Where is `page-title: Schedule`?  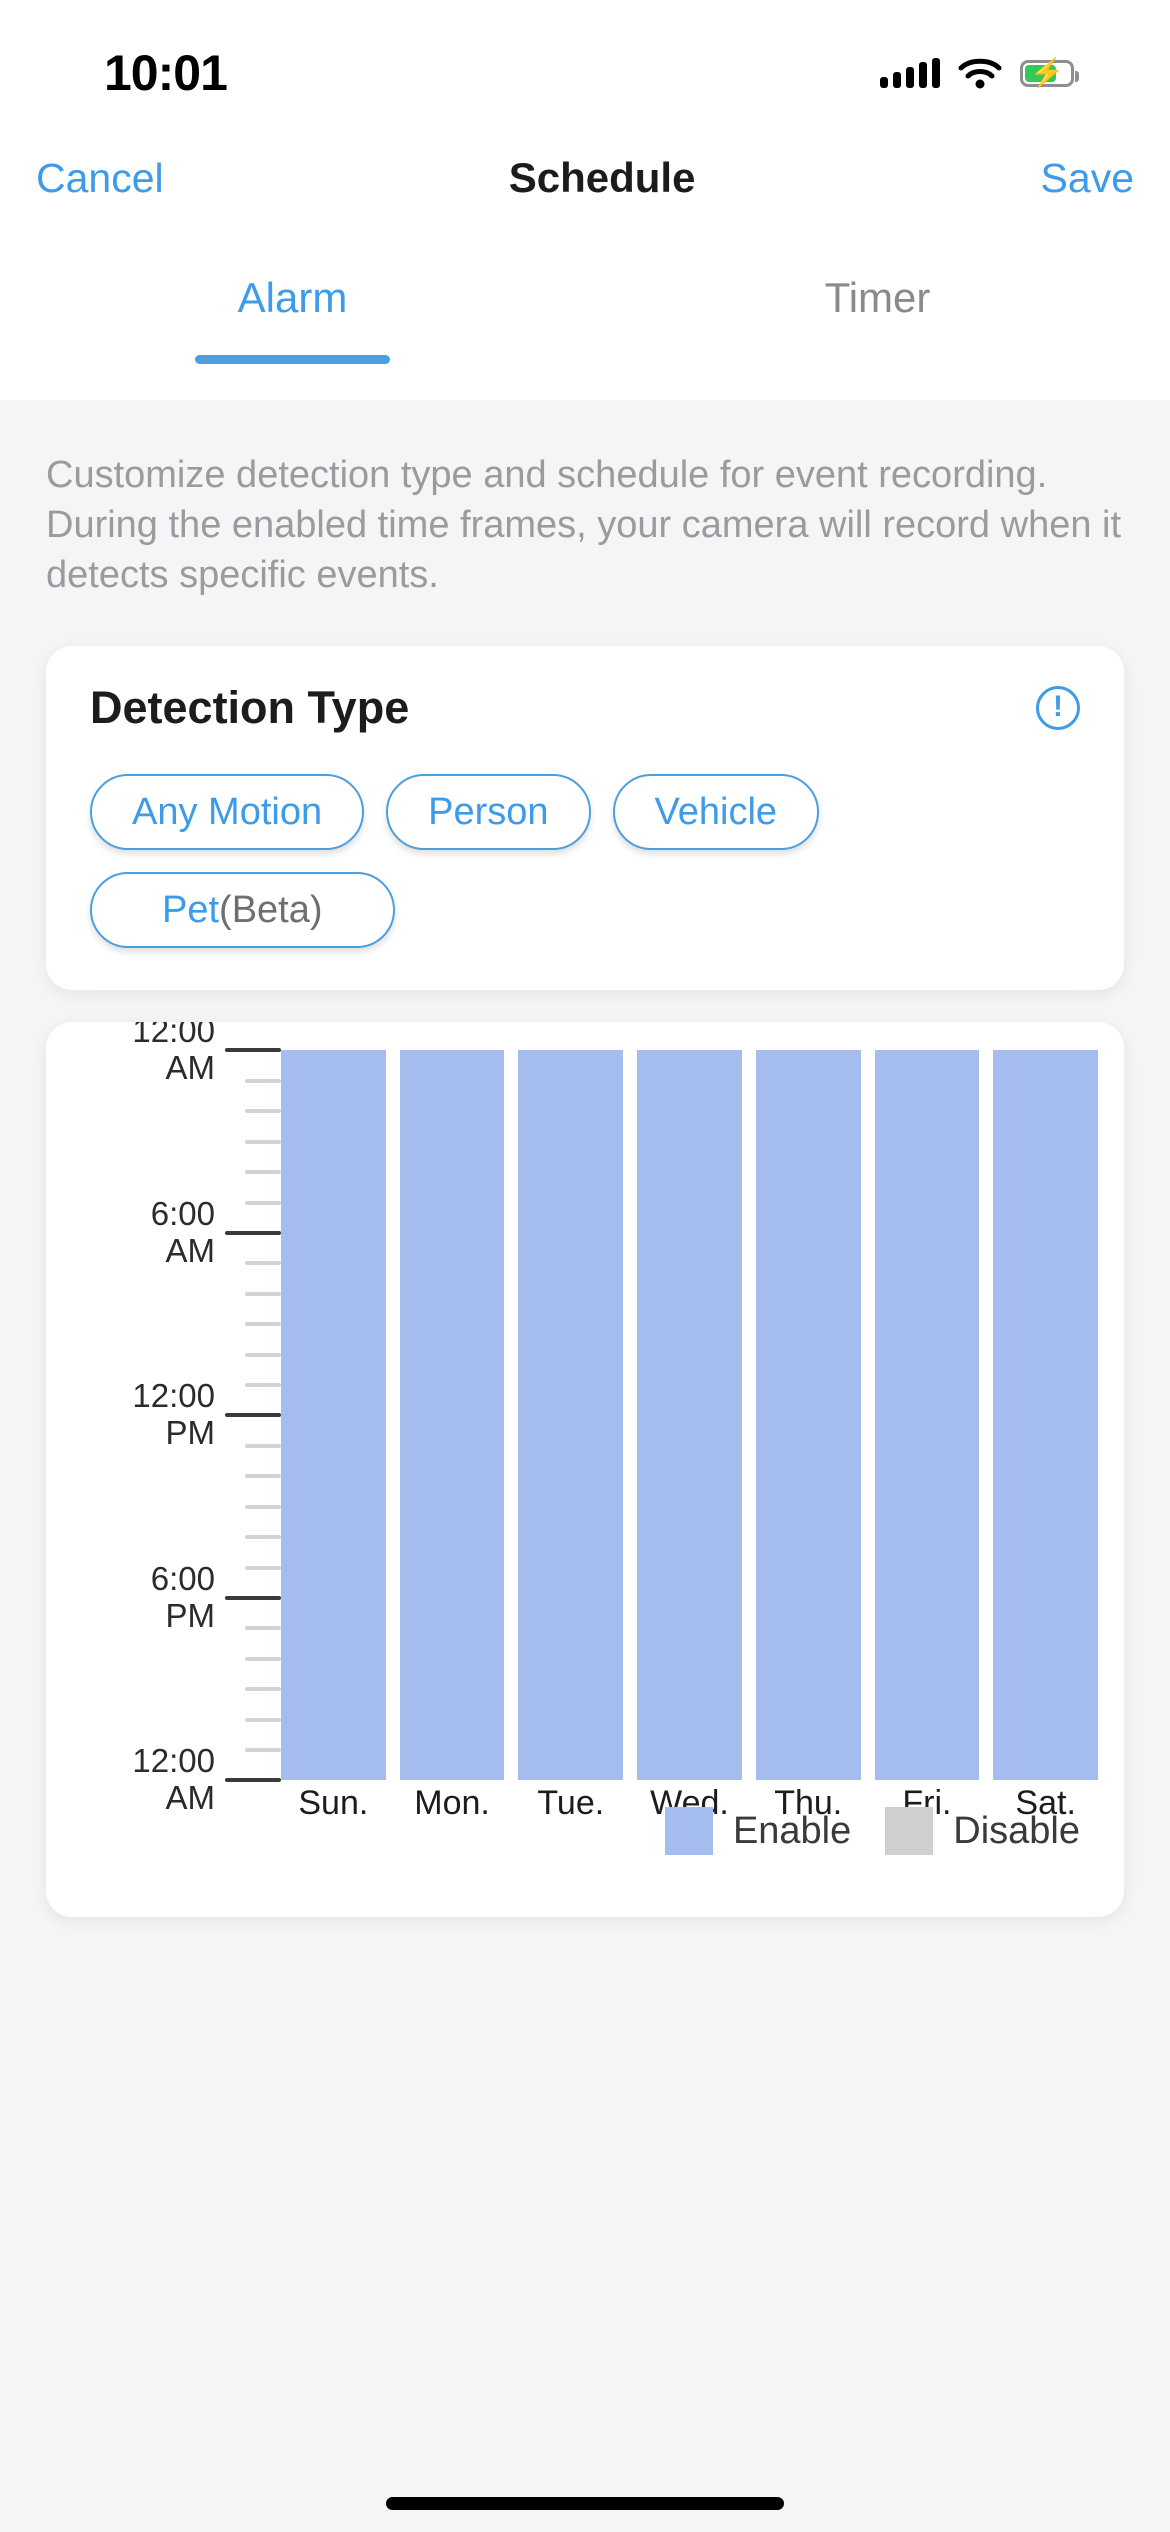 page-title: Schedule is located at coordinates (602, 177).